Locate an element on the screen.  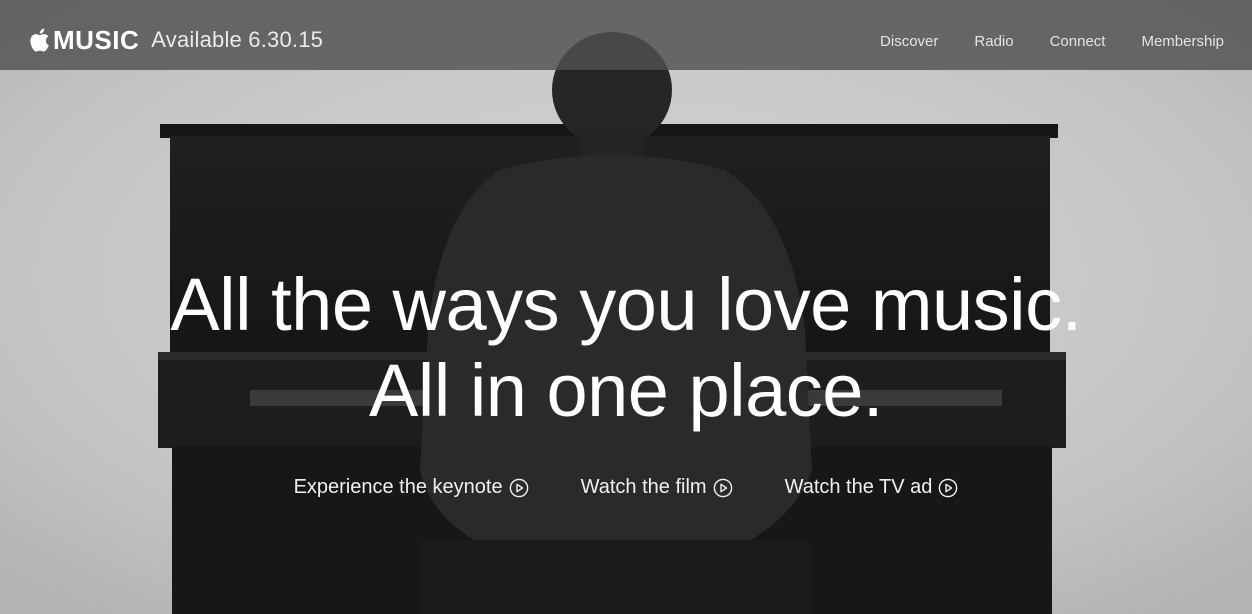
availability-date: Available 6.30.15 is located at coordinates (237, 39).